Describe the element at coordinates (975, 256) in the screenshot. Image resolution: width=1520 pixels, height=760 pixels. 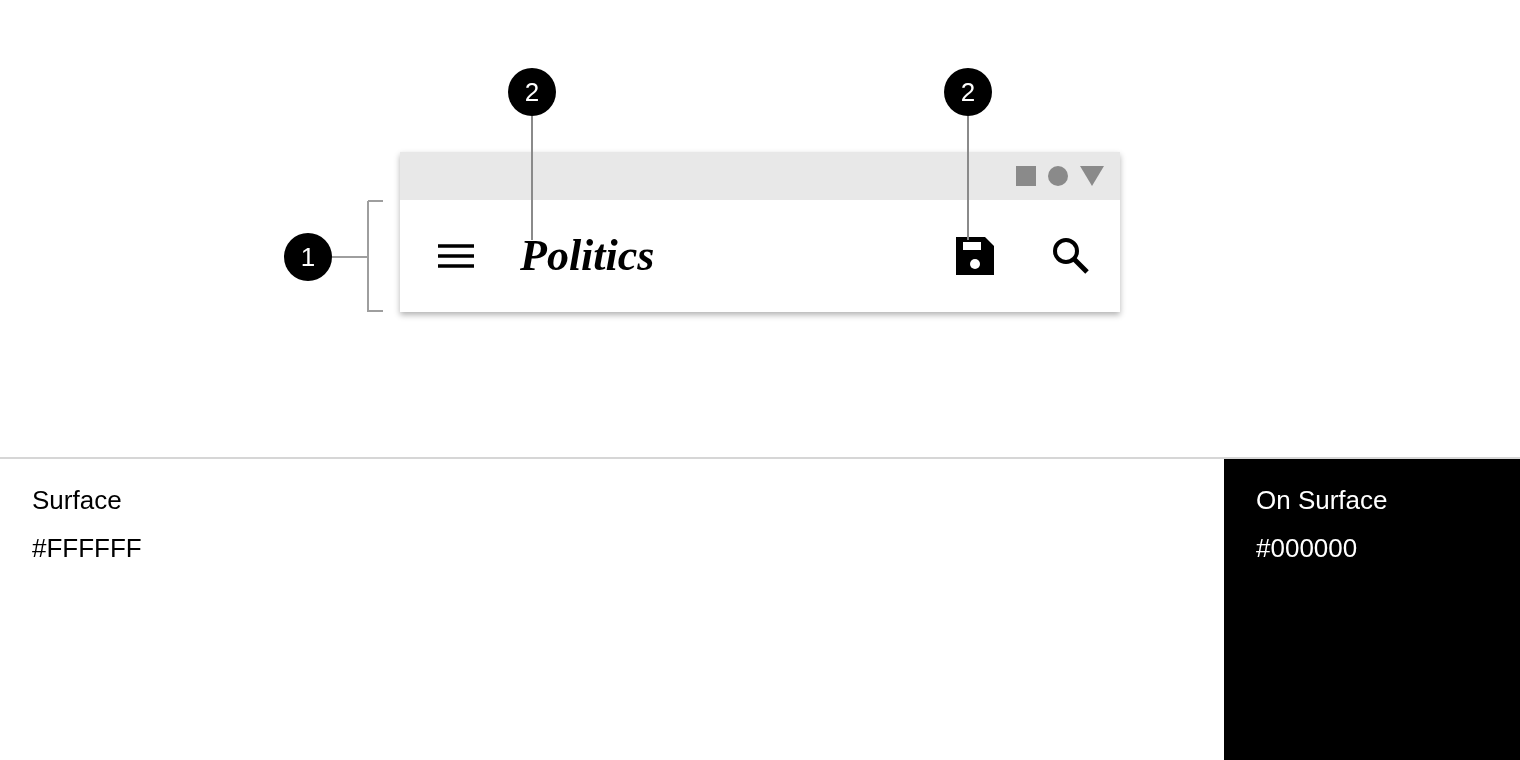
I see `save-icon` at that location.